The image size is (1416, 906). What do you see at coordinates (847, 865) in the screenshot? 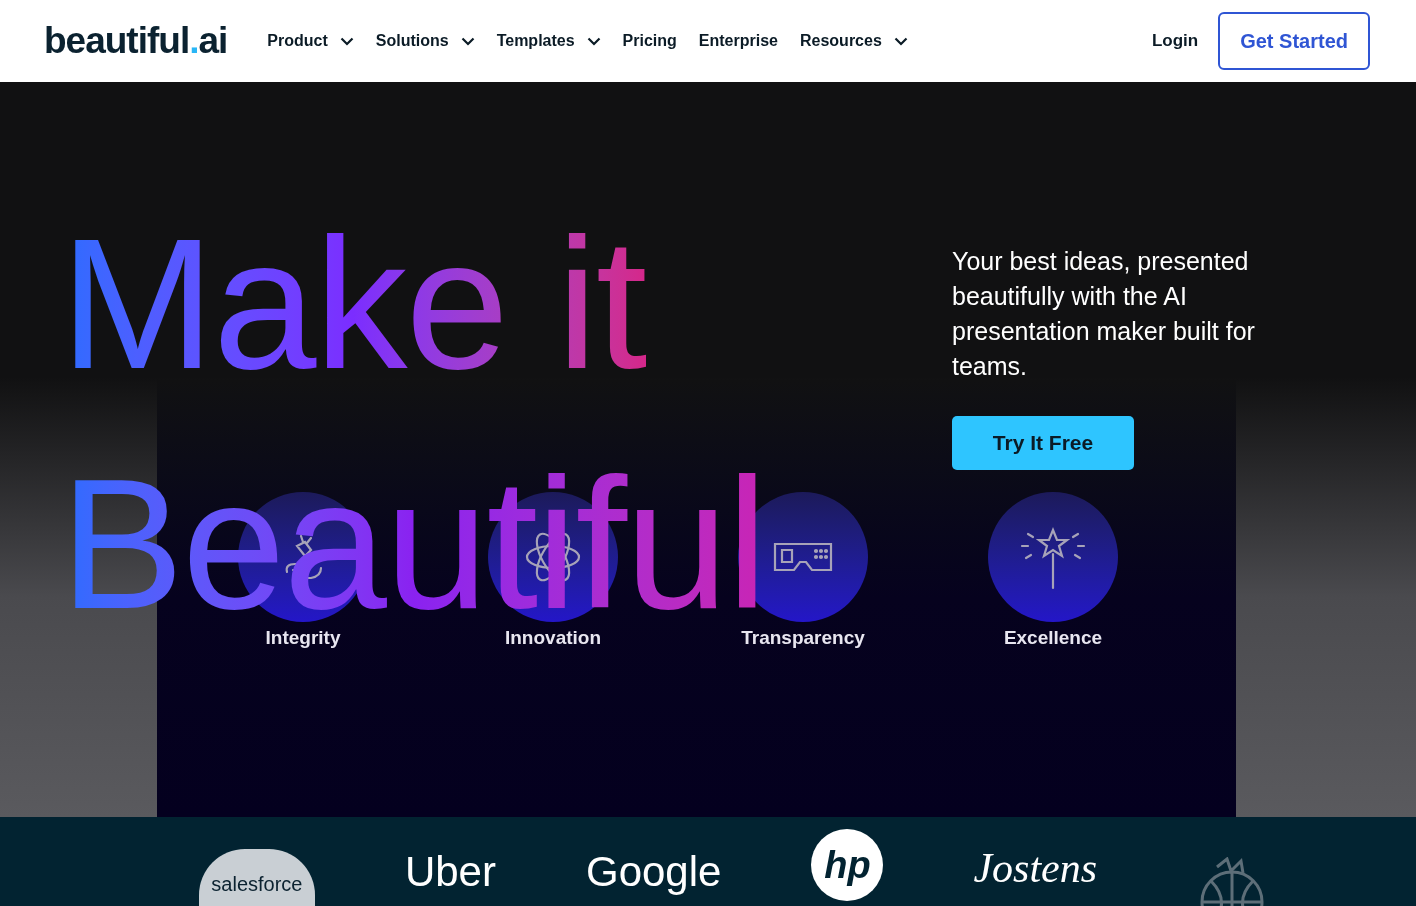
I see `client-logo: hp` at bounding box center [847, 865].